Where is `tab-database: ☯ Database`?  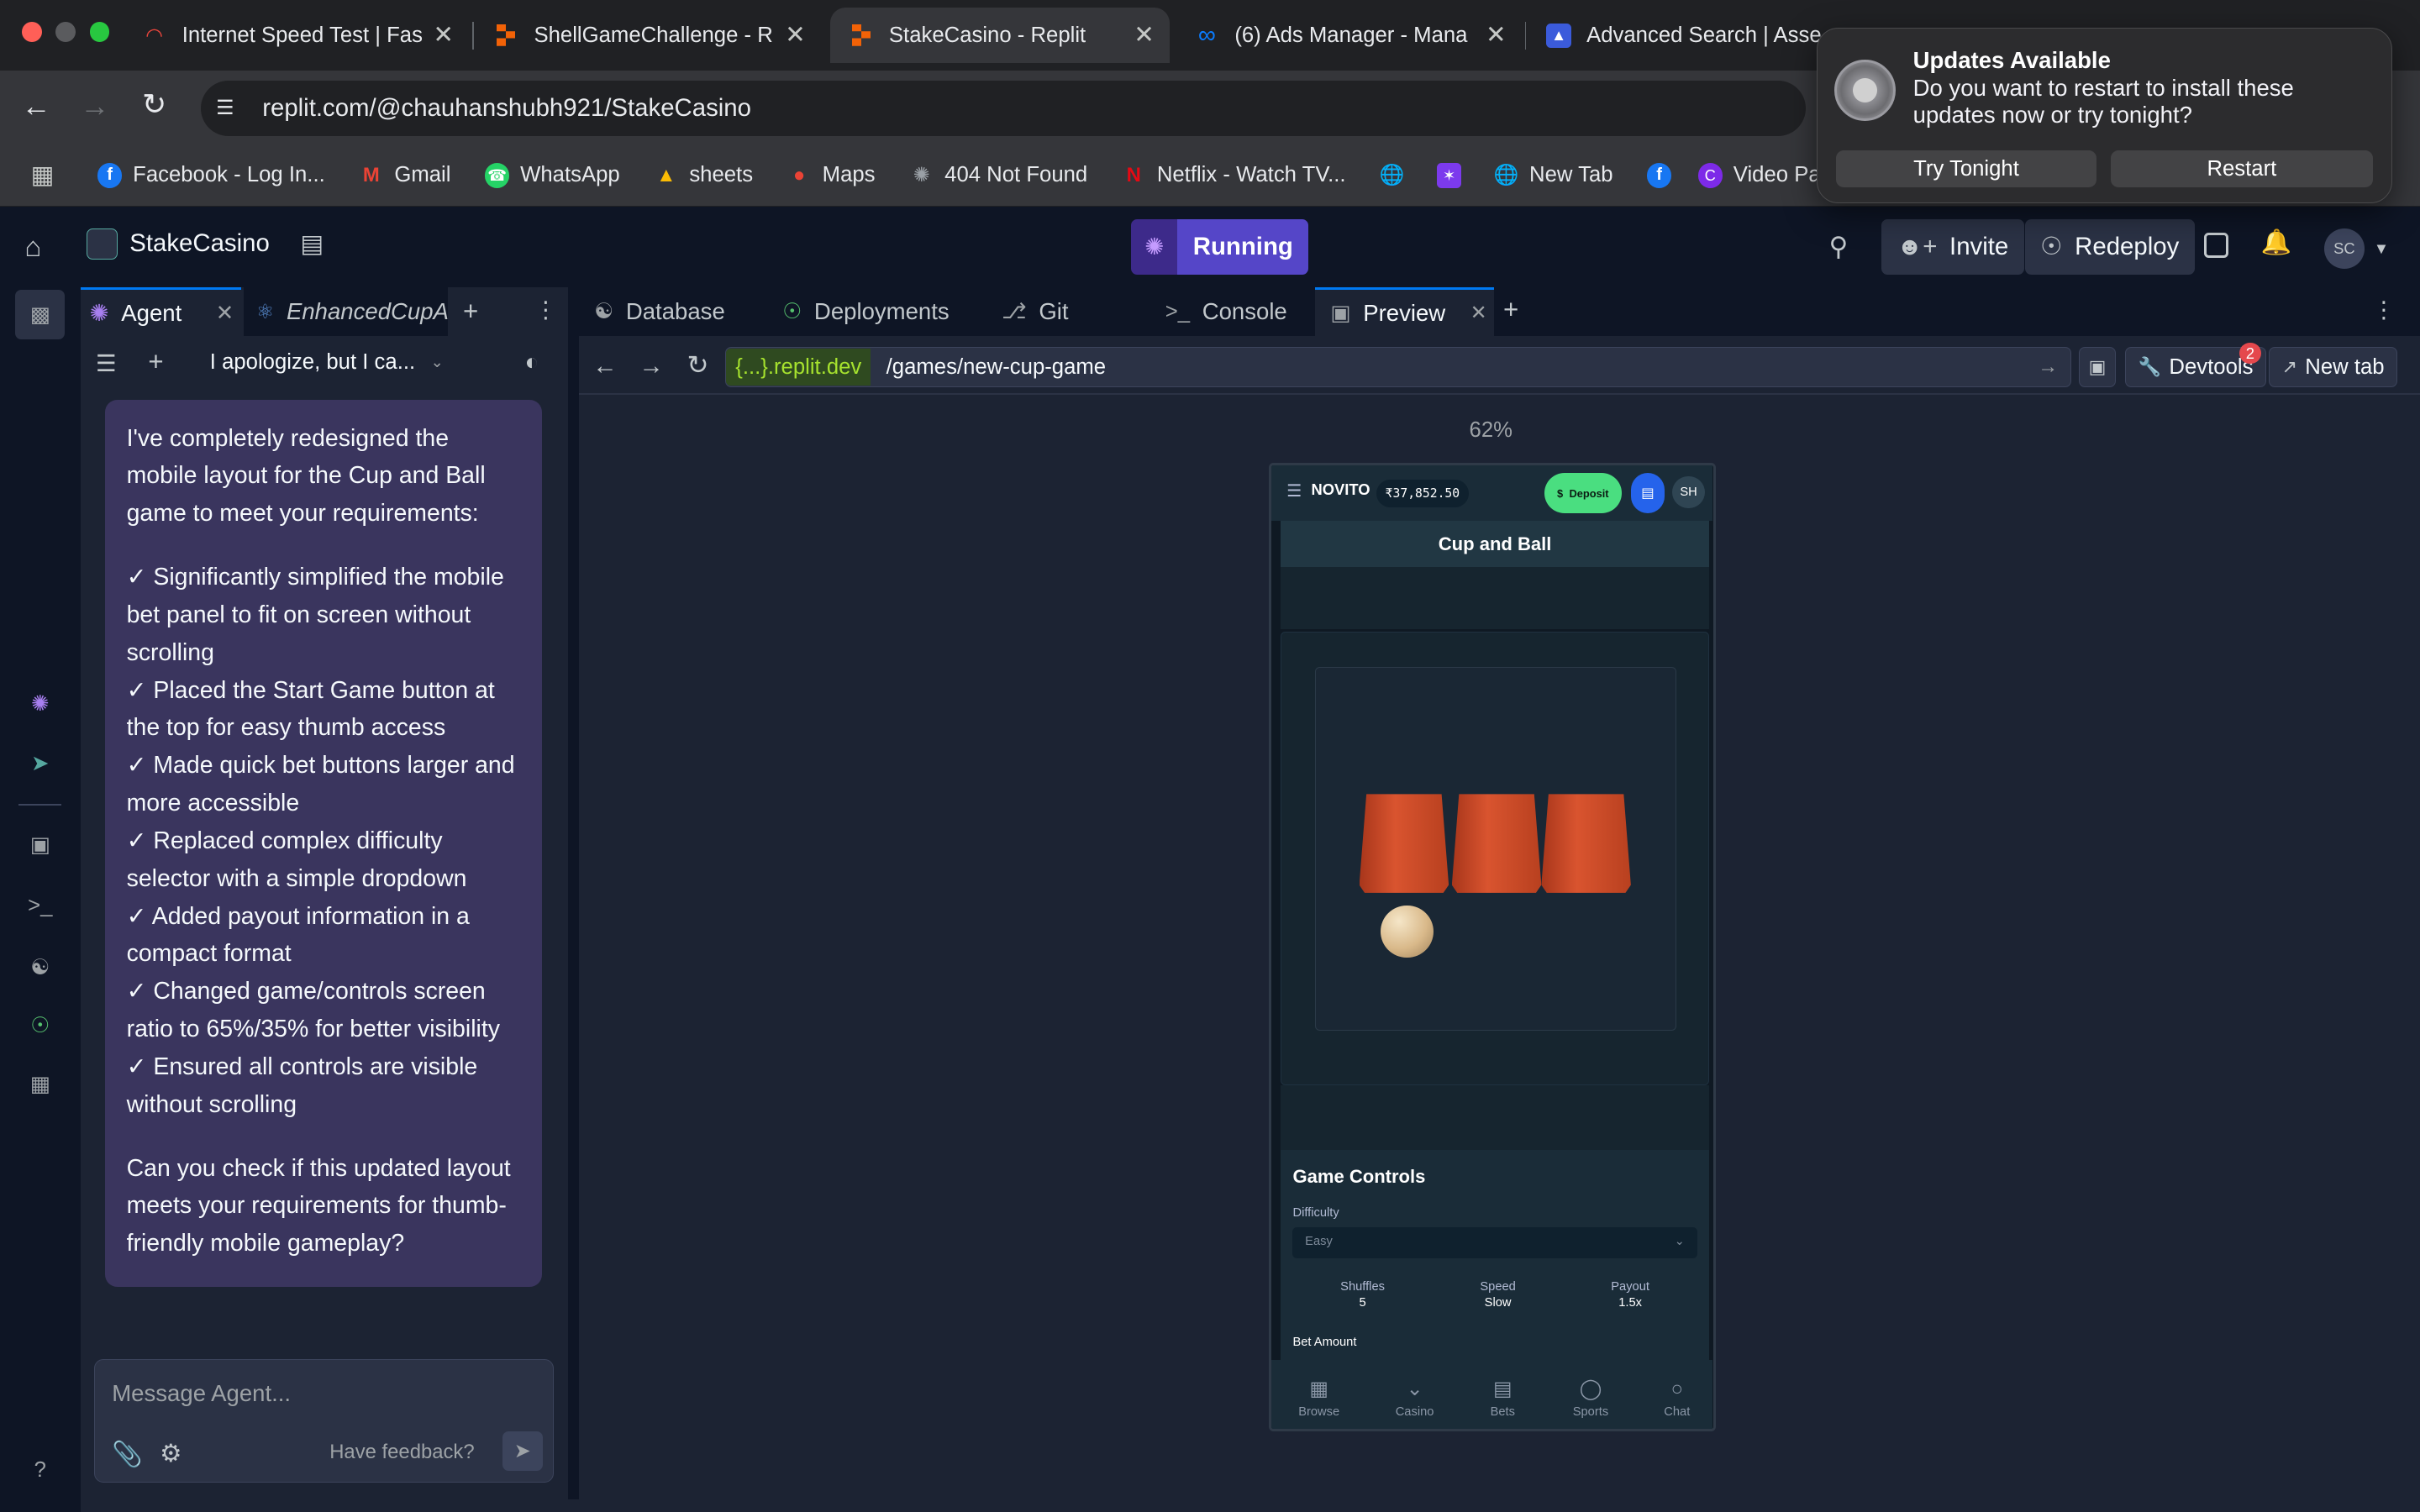 tab-database: ☯ Database is located at coordinates (672, 312).